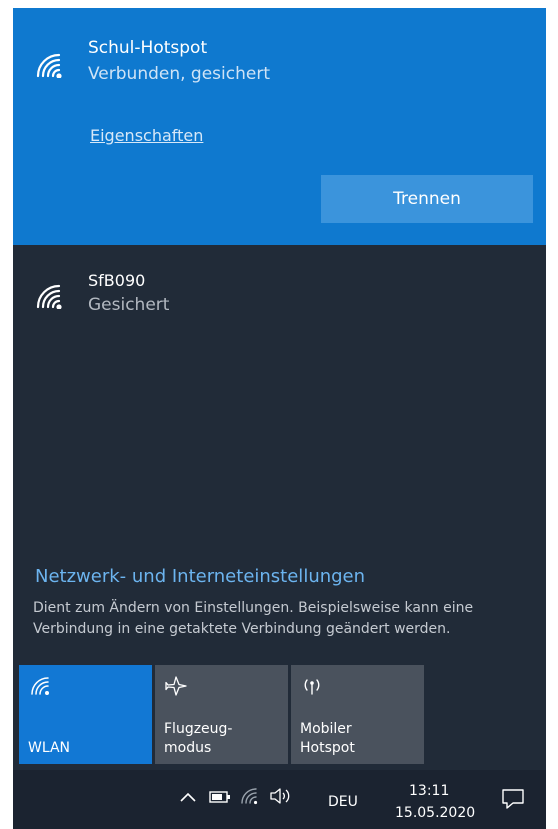 The image size is (558, 829). What do you see at coordinates (129, 305) in the screenshot?
I see `network-status: Gesichert` at bounding box center [129, 305].